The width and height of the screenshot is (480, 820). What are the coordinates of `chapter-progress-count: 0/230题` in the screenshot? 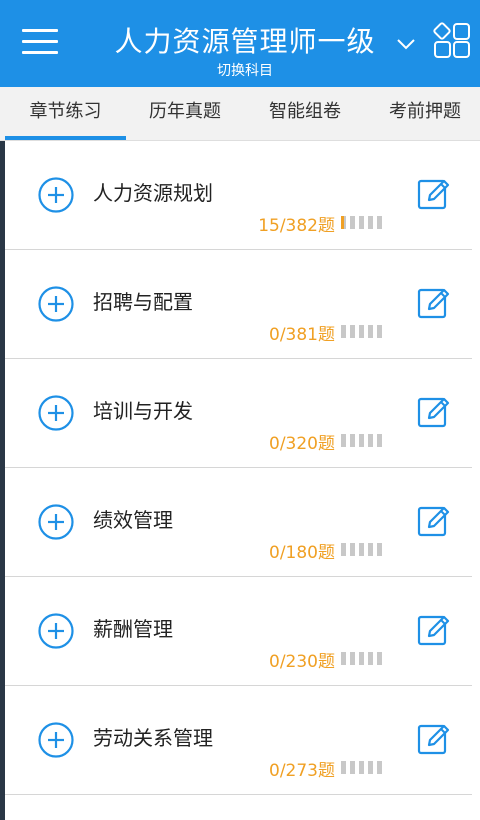 It's located at (302, 662).